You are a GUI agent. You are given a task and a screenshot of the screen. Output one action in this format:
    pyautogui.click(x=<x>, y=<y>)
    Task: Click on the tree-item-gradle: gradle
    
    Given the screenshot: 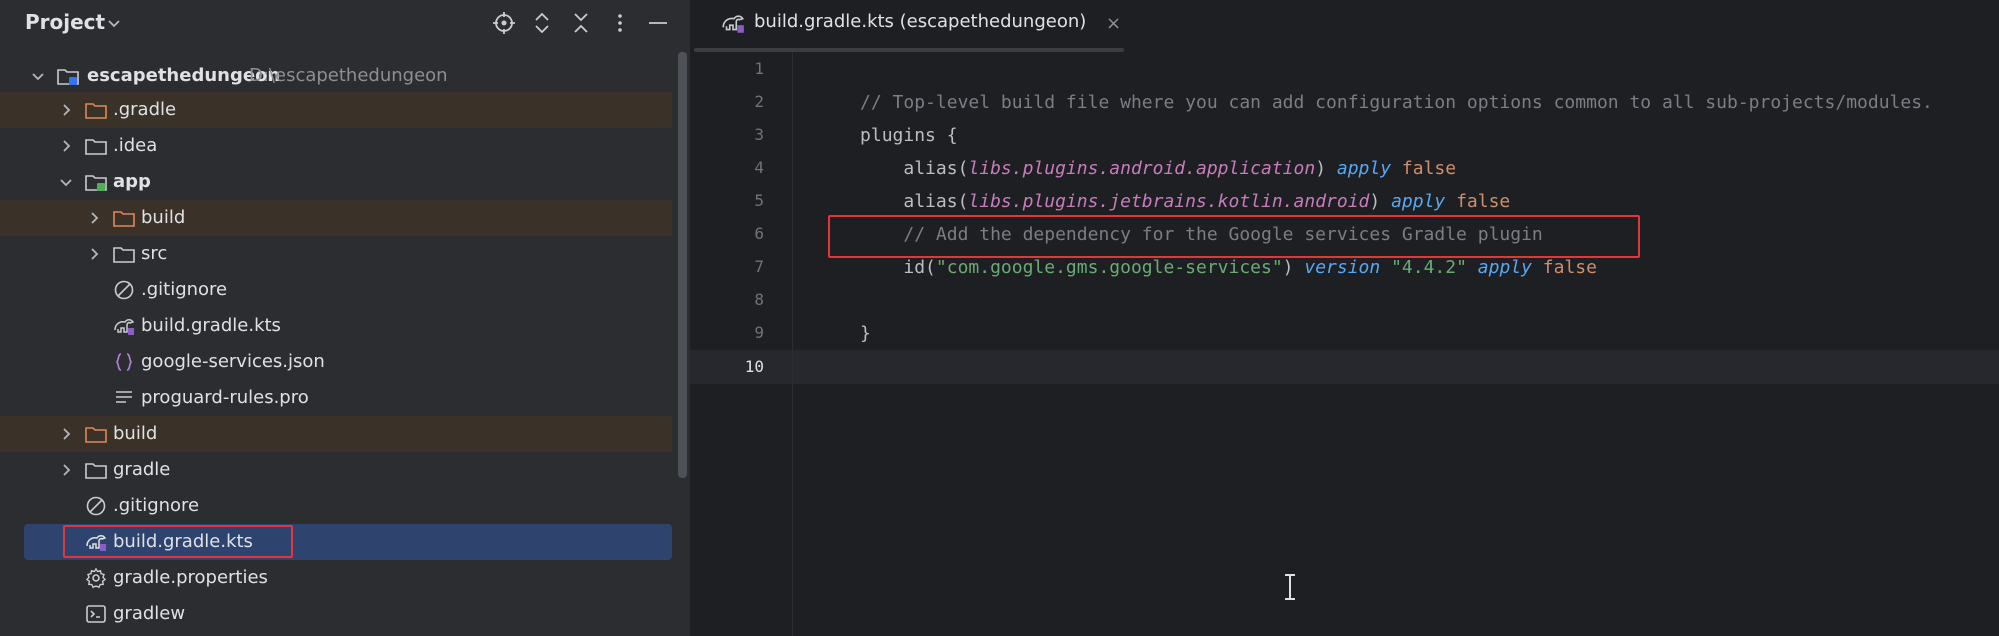 What is the action you would take?
    pyautogui.click(x=336, y=470)
    